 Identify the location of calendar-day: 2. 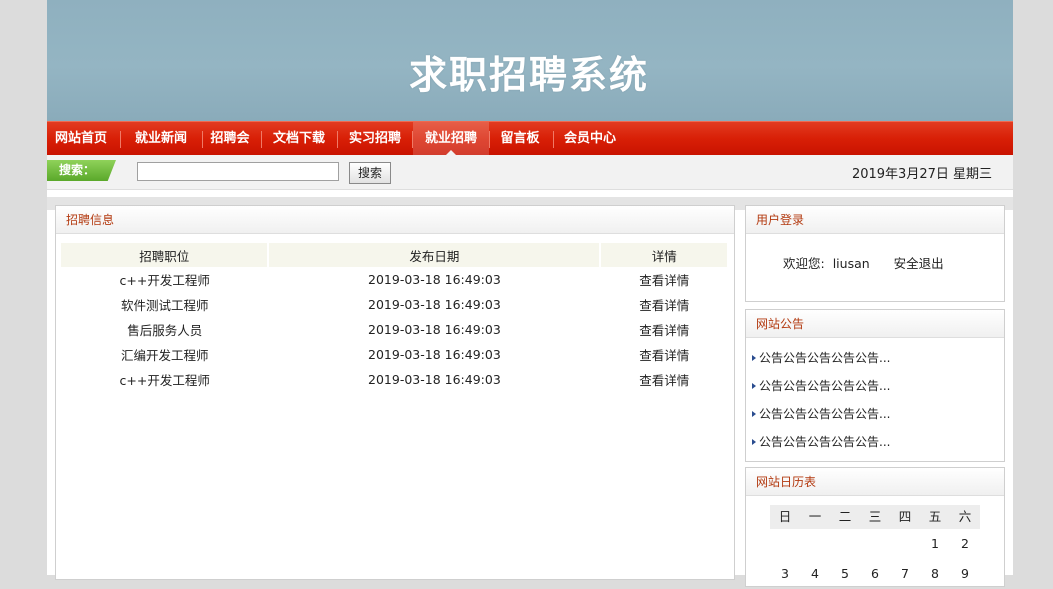
(965, 544).